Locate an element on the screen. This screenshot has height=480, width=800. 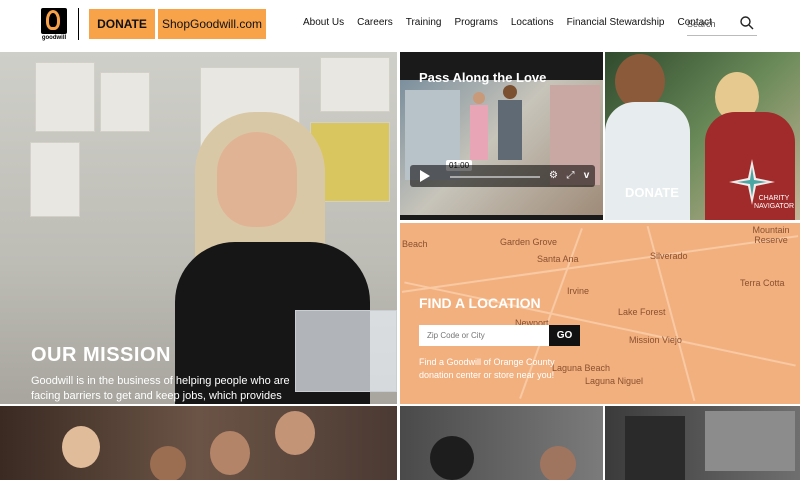
video-thumbnail is located at coordinates (501, 147).